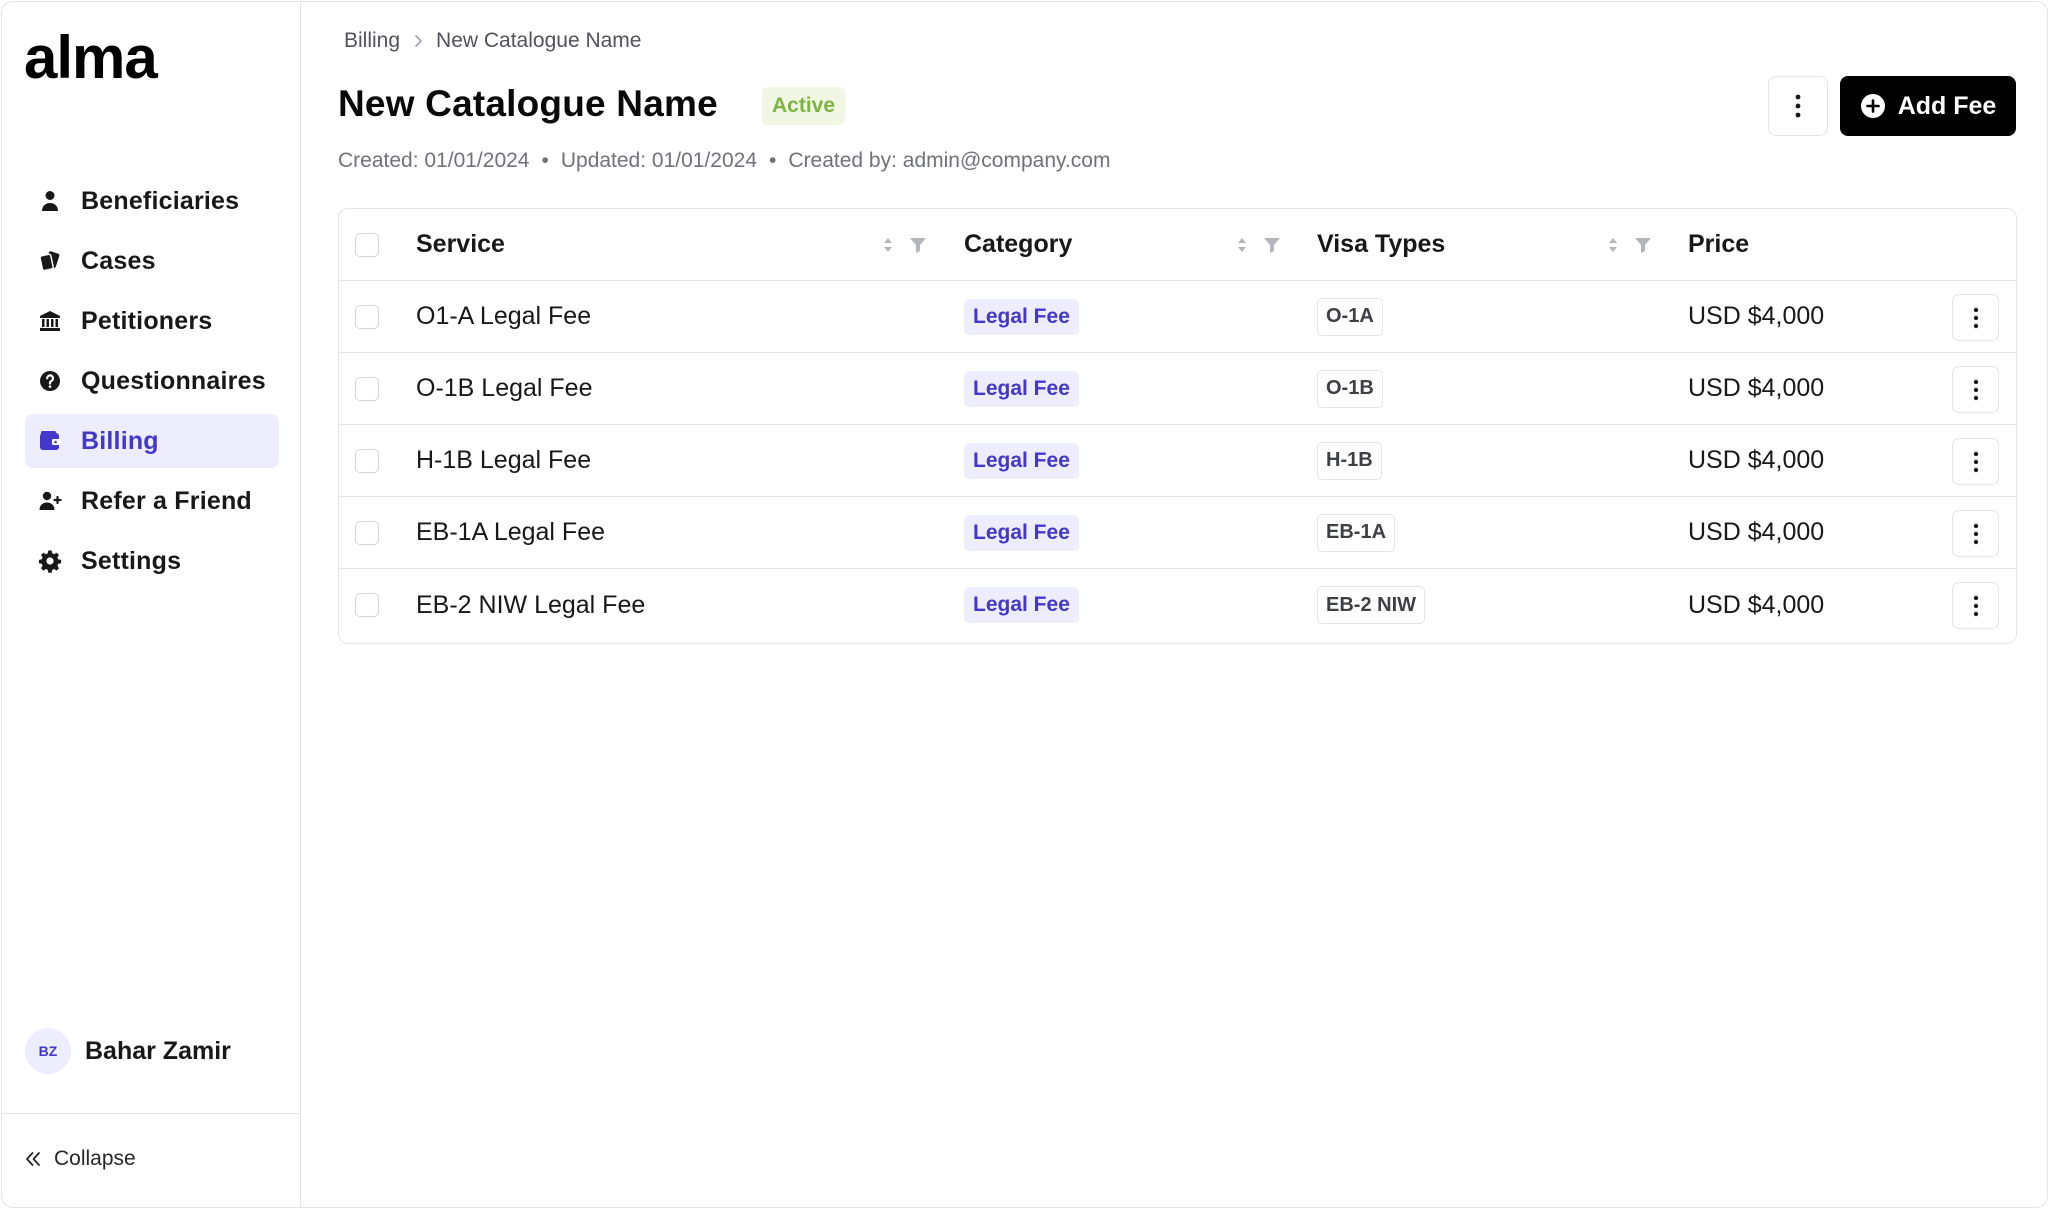  What do you see at coordinates (528, 103) in the screenshot?
I see `page-title: New Catalogue Name` at bounding box center [528, 103].